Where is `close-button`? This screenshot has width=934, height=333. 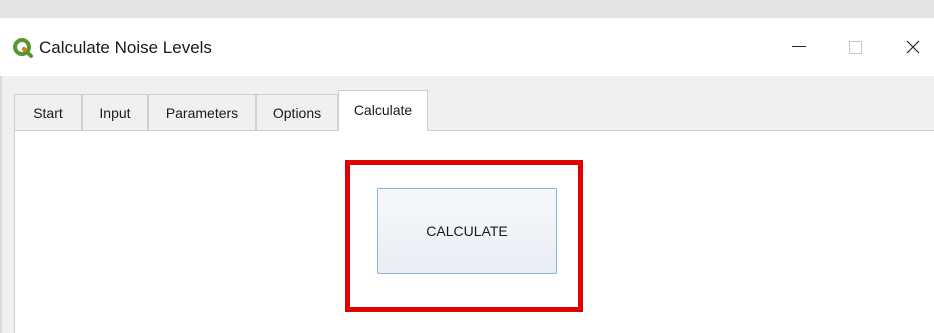
close-button is located at coordinates (913, 47).